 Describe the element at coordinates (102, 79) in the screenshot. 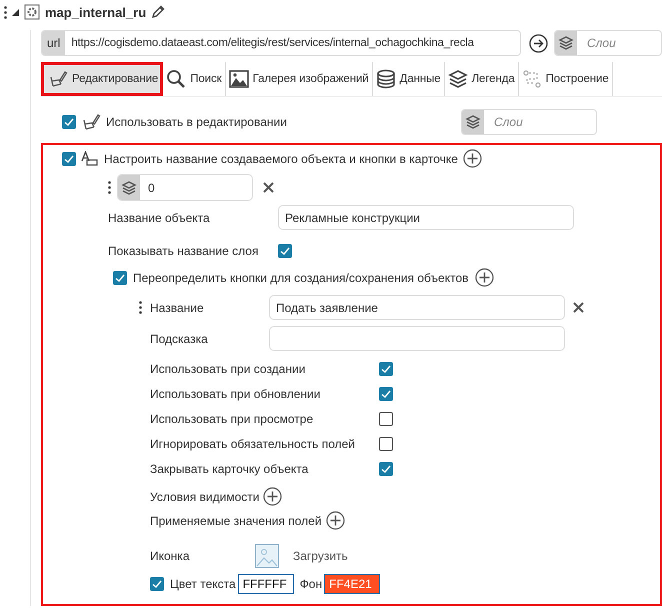

I see `tab: Редактирование` at that location.